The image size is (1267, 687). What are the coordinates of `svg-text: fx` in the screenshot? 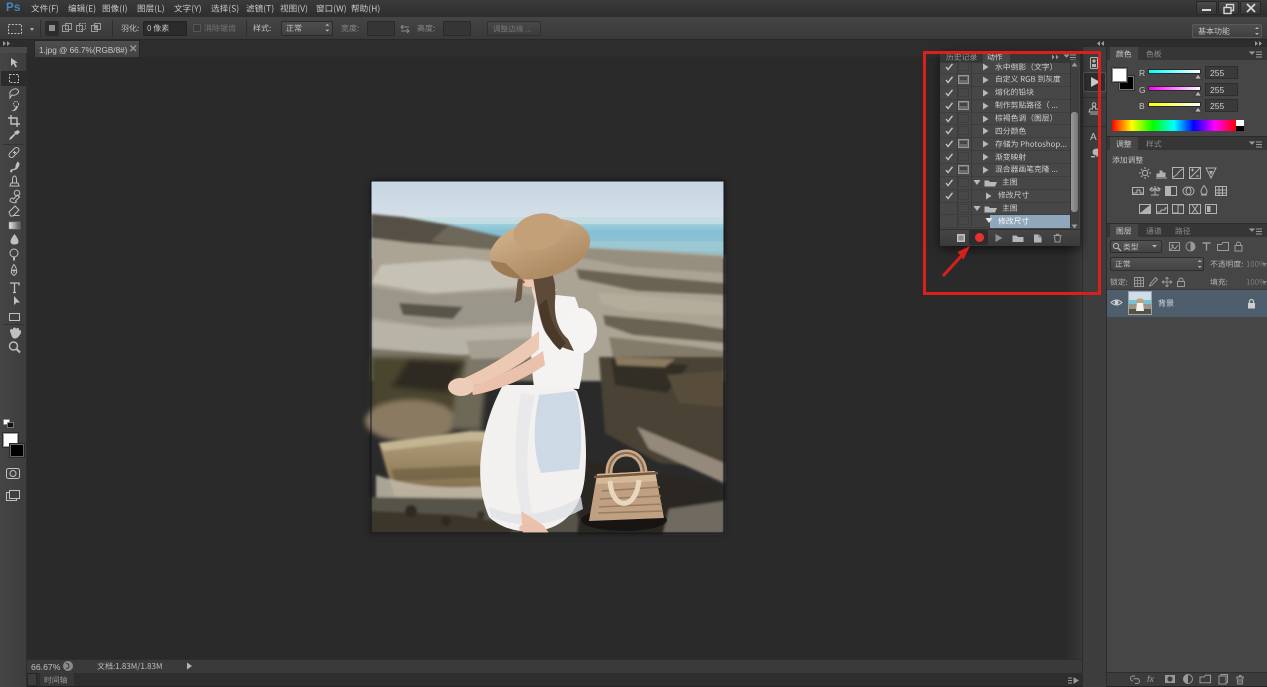 It's located at (1151, 679).